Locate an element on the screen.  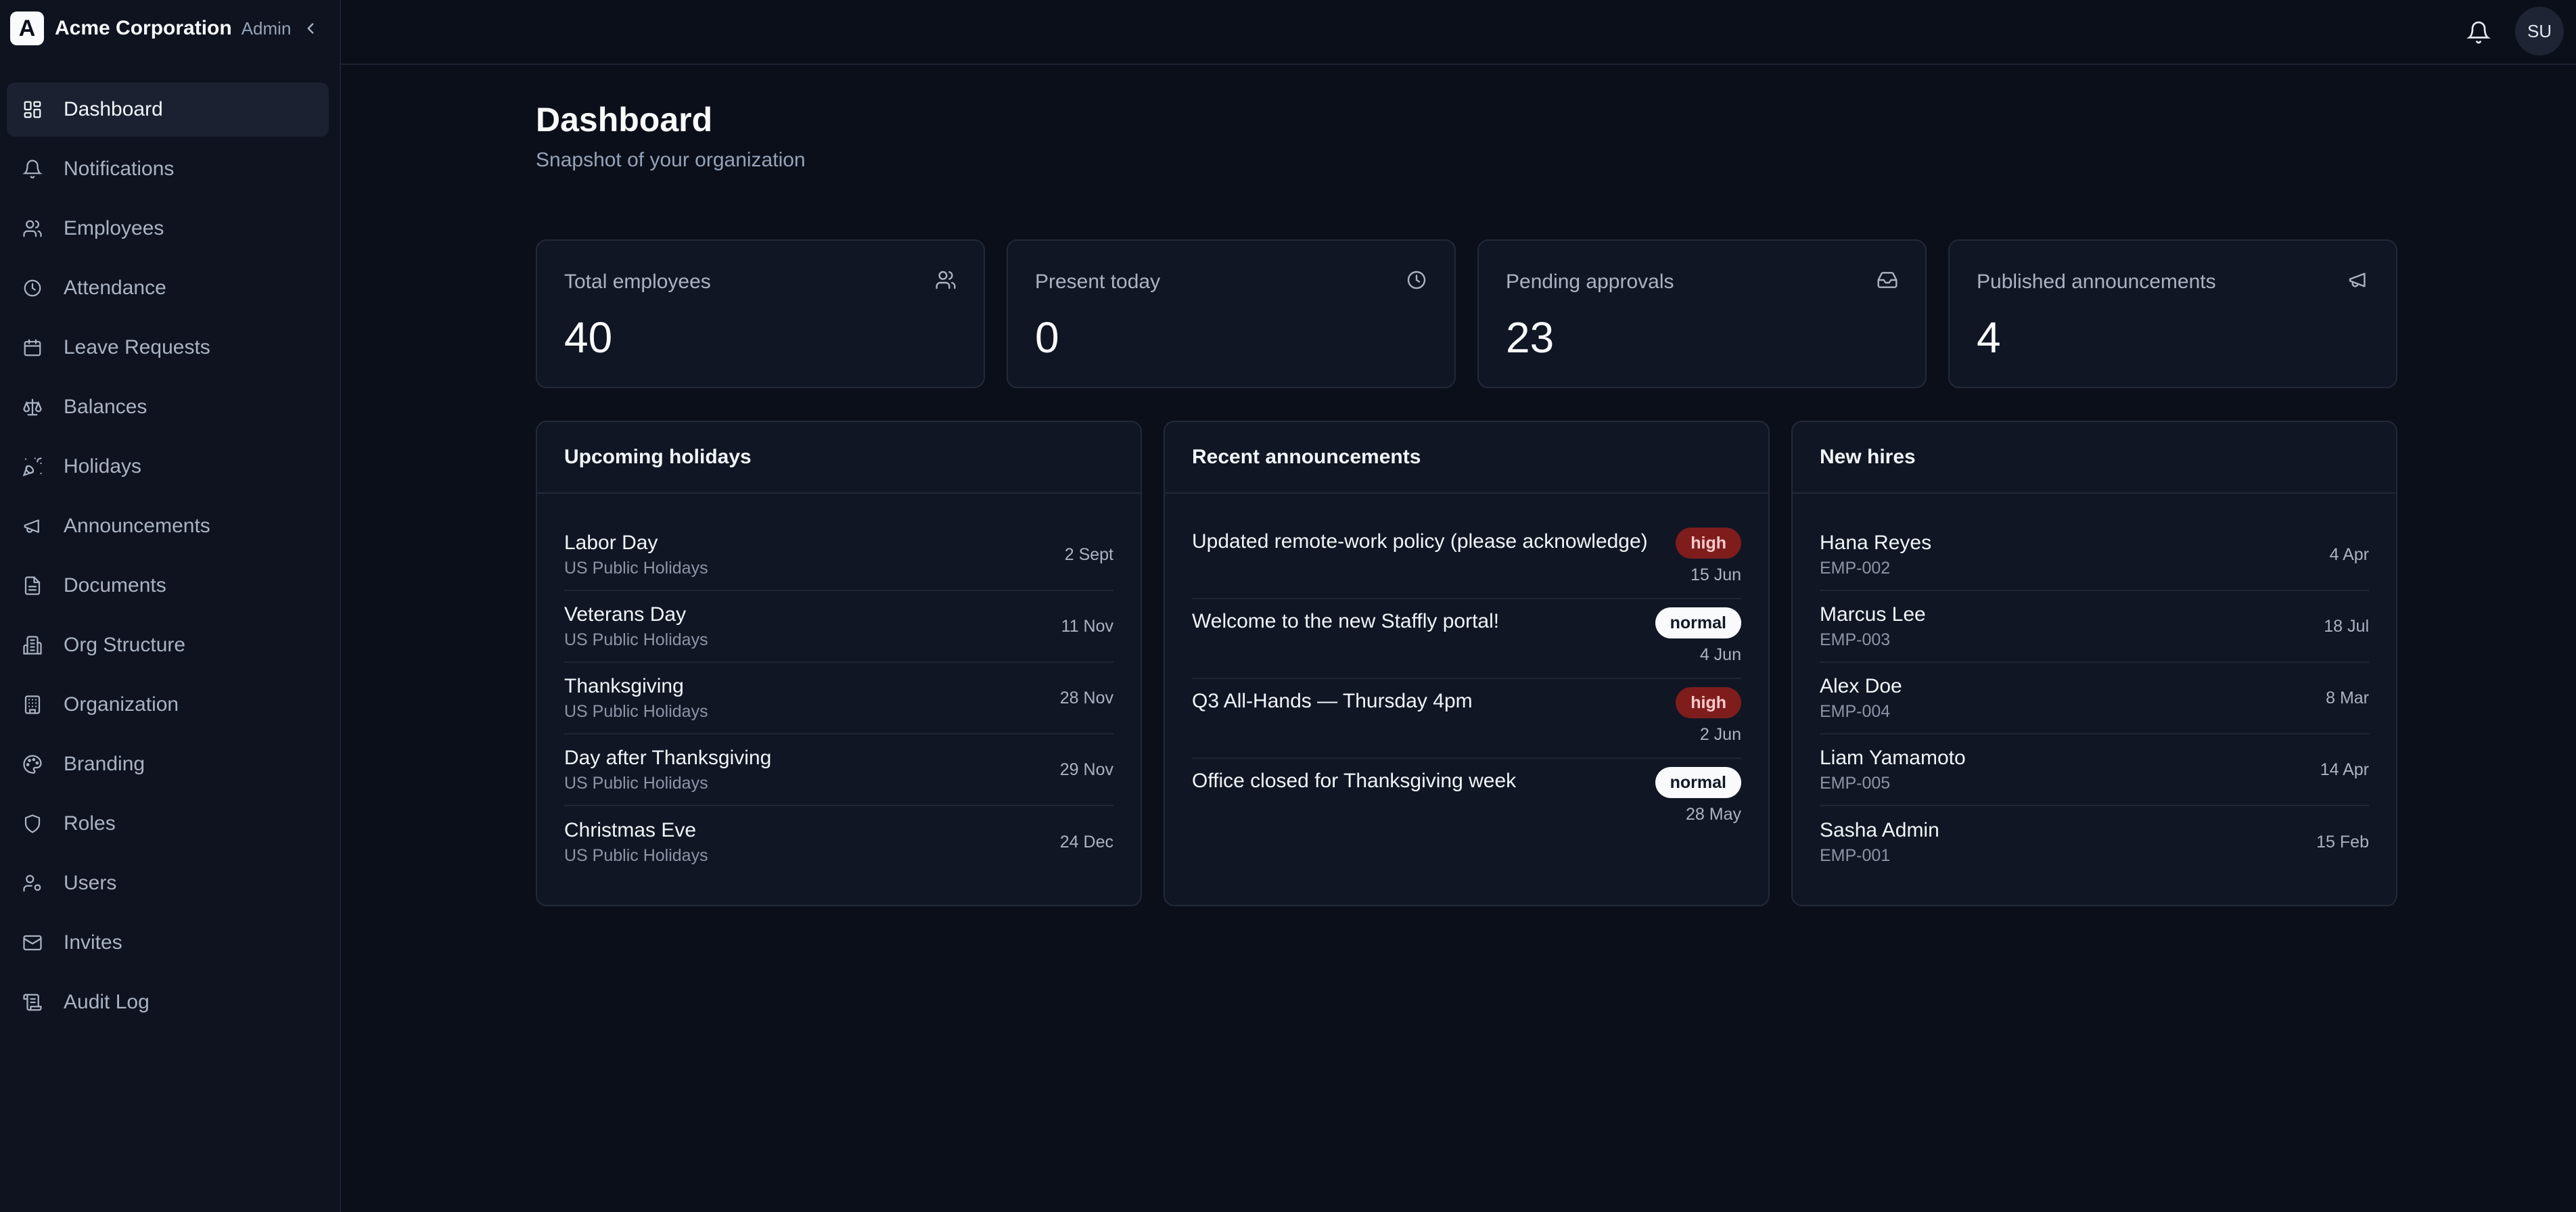
building-icon is located at coordinates (32, 645).